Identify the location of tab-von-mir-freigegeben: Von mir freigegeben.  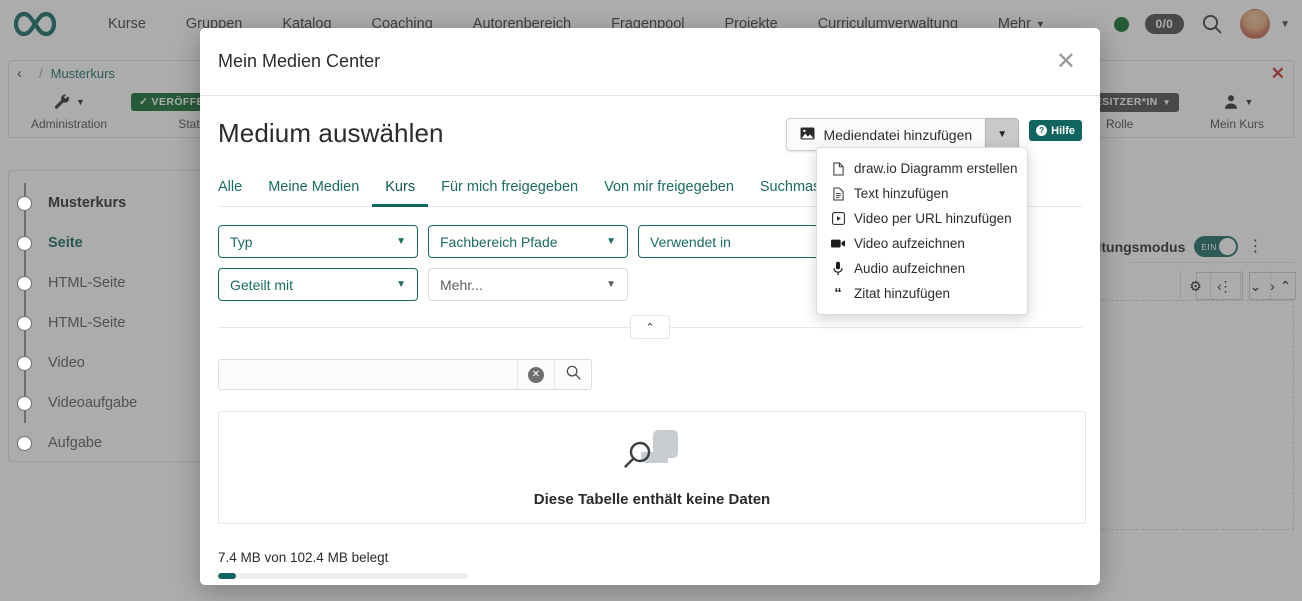
(669, 190).